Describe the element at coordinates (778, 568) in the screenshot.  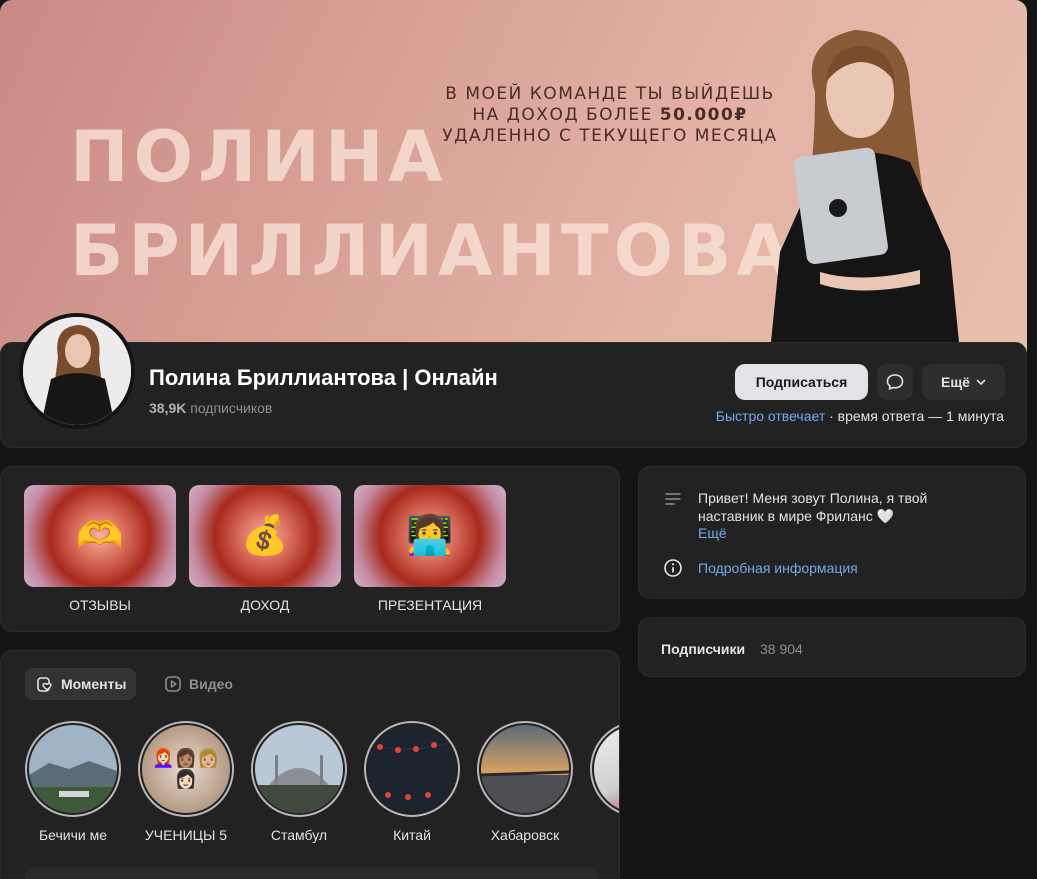
I see `details-link: Подробная информация` at that location.